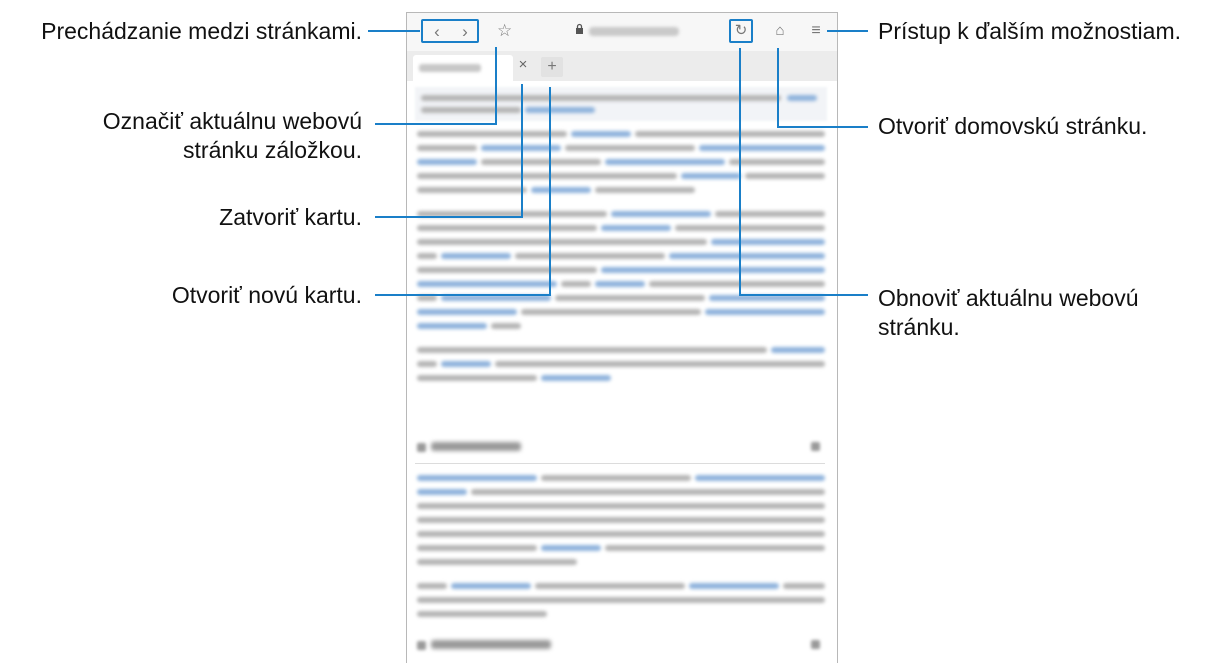 The image size is (1220, 663). I want to click on tab-bar: × +, so click(622, 66).